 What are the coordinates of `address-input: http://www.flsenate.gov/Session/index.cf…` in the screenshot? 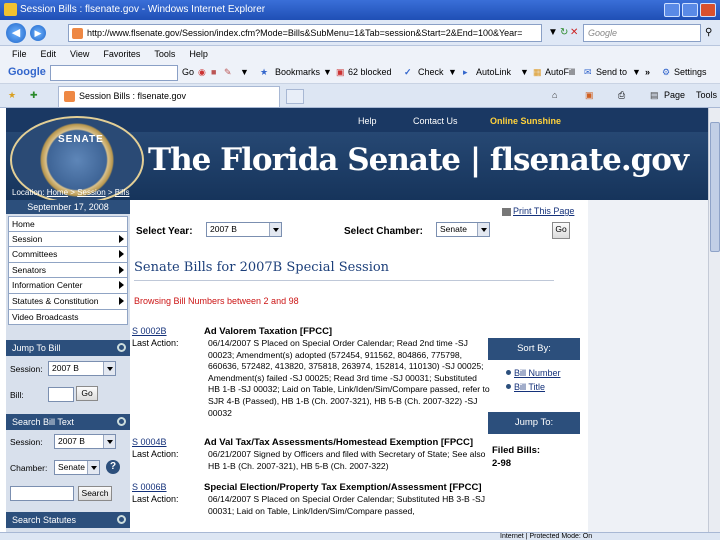 It's located at (305, 33).